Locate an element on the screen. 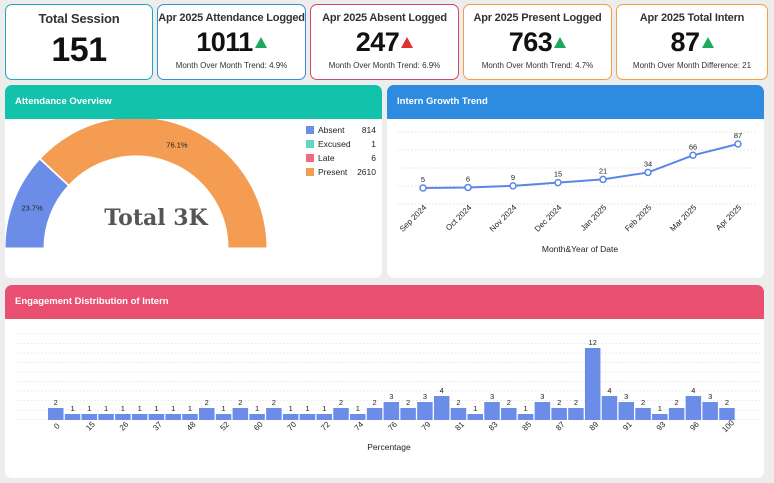  panel-header: Engagement Distribution of Intern is located at coordinates (384, 302).